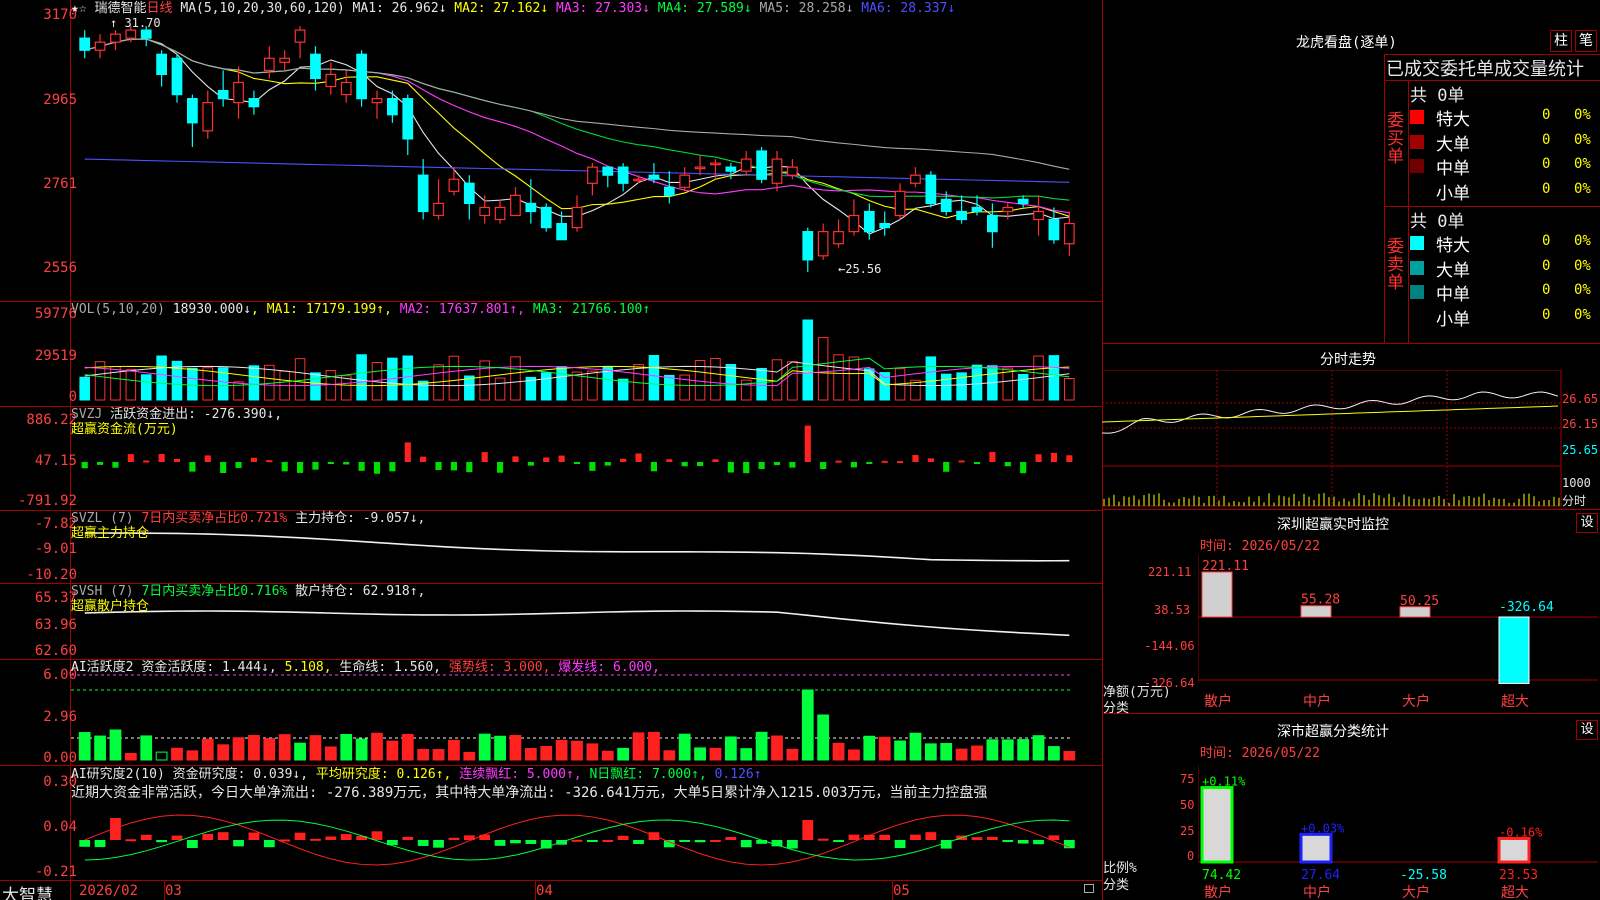 The height and width of the screenshot is (900, 1600). Describe the element at coordinates (1586, 41) in the screenshot. I see `tab-tick: 笔` at that location.